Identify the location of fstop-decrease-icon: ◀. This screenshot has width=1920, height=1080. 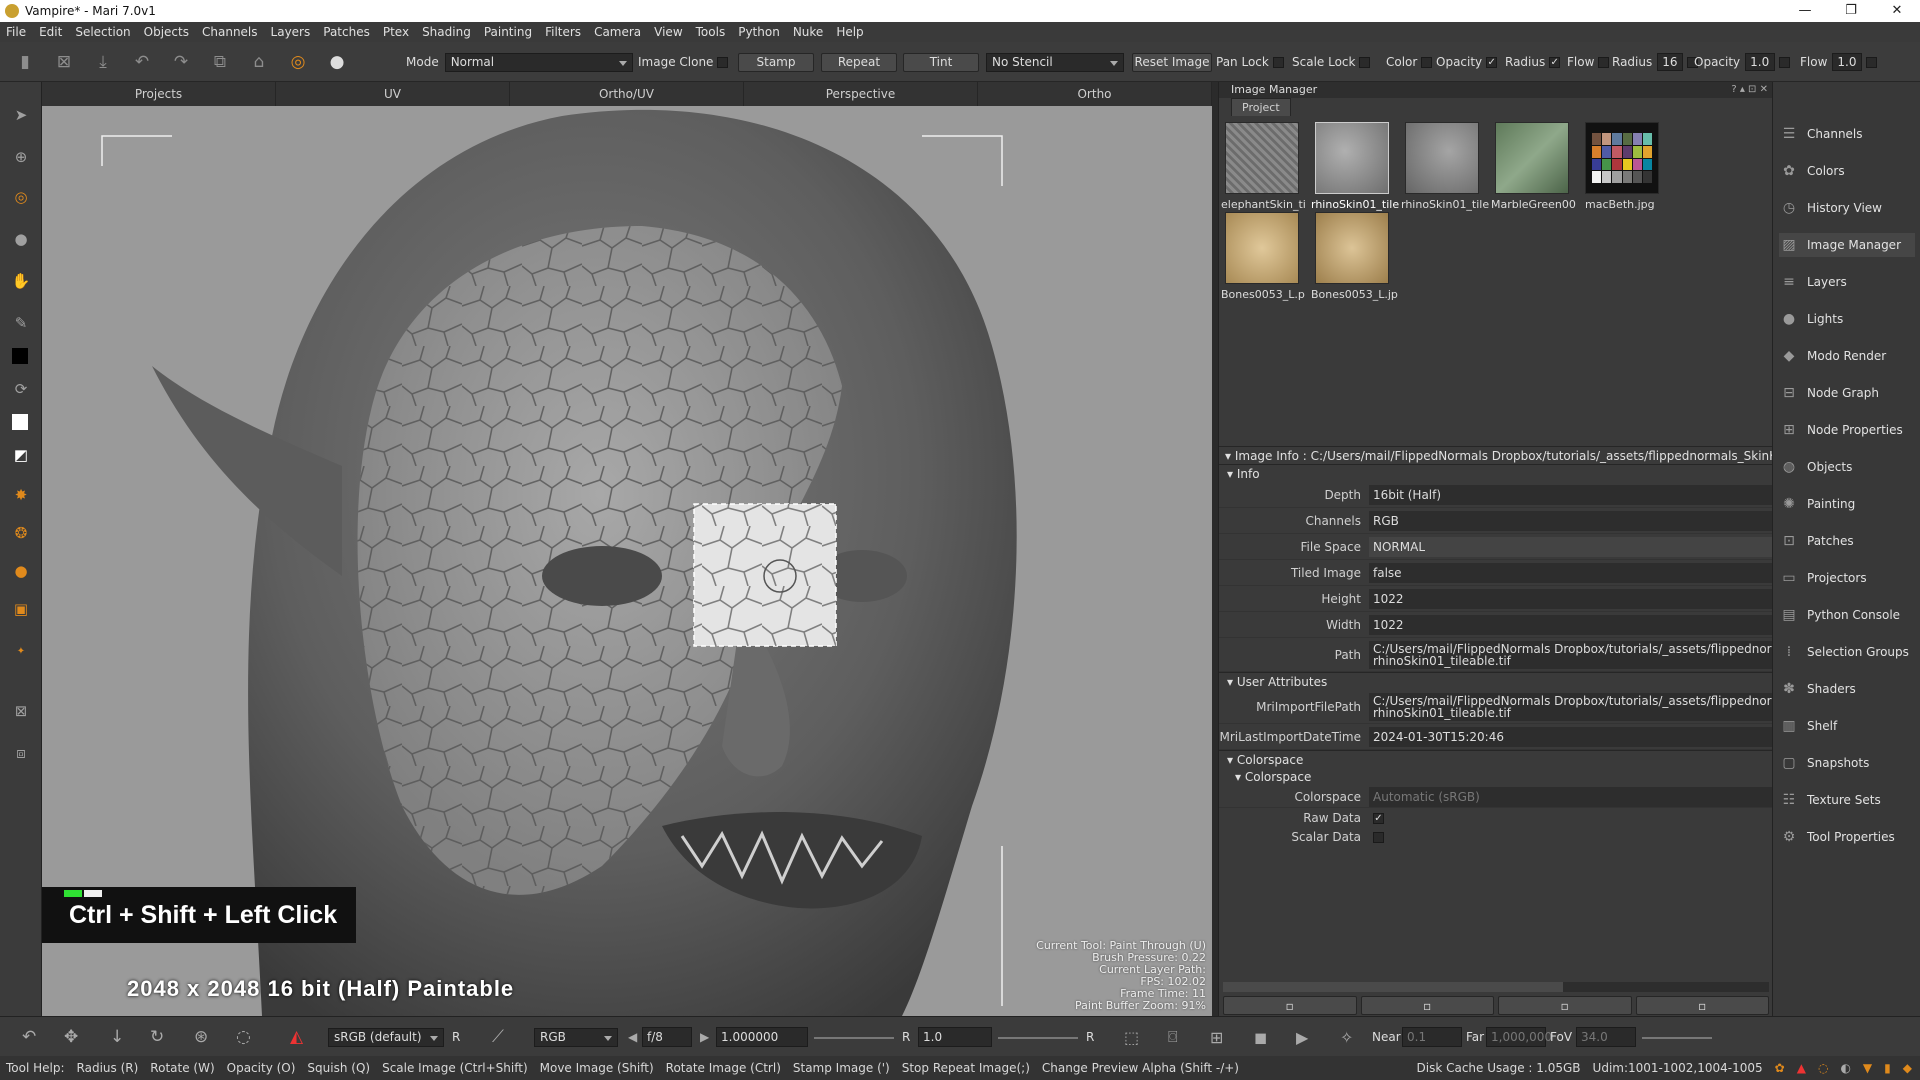
(632, 1037).